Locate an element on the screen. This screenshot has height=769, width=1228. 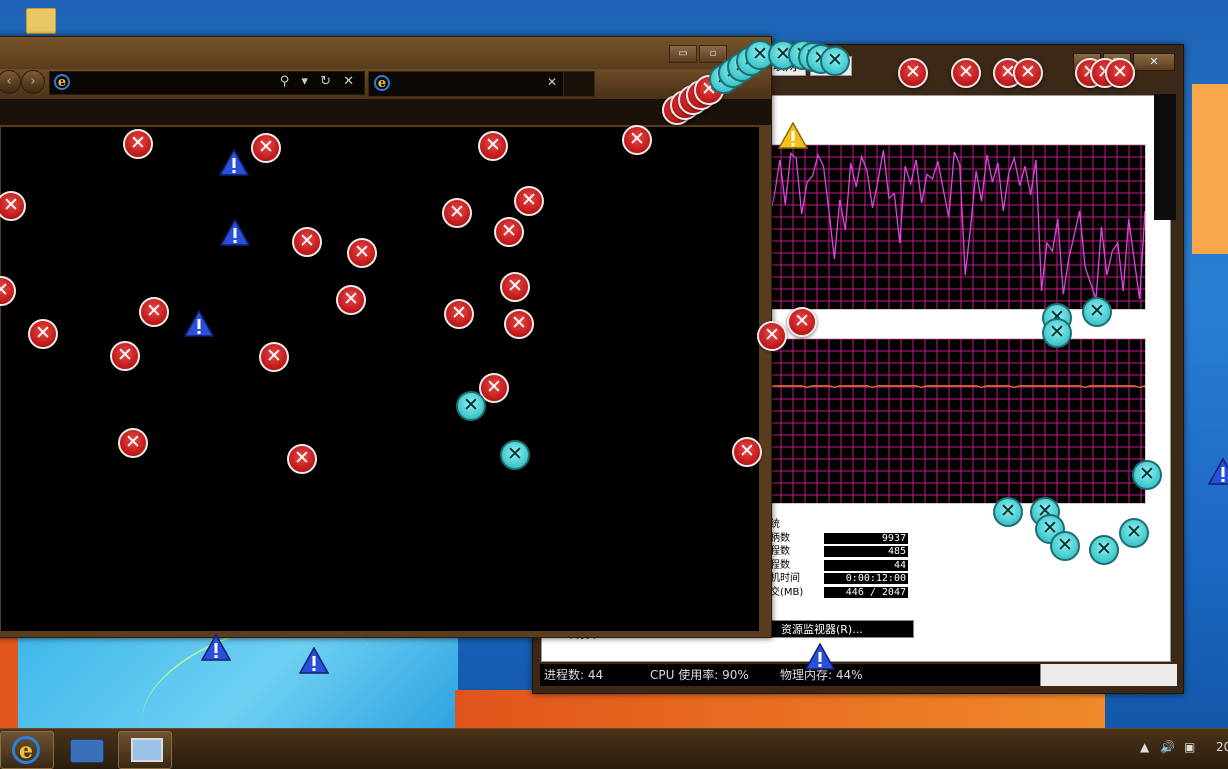
system-tray: ▲ 🔊 ▣ 20 is located at coordinates (1178, 749).